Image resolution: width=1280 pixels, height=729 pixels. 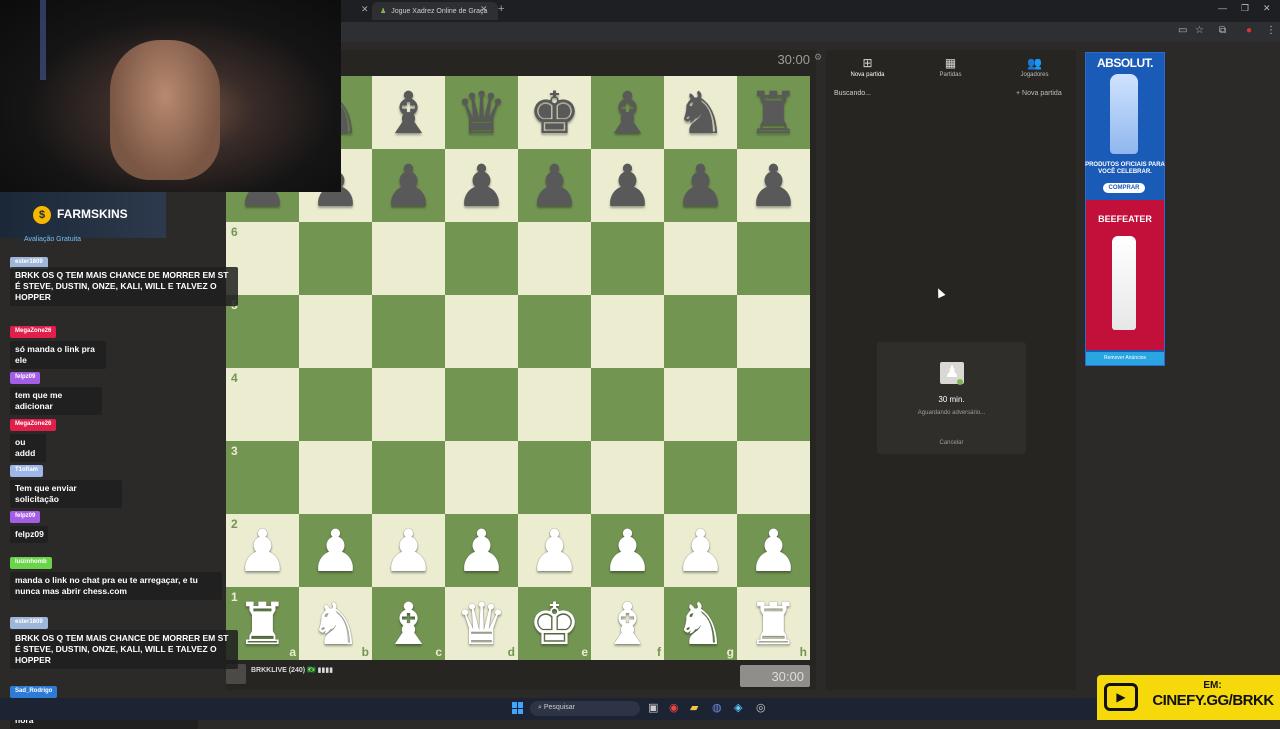 I want to click on board-square-b4, so click(x=335, y=404).